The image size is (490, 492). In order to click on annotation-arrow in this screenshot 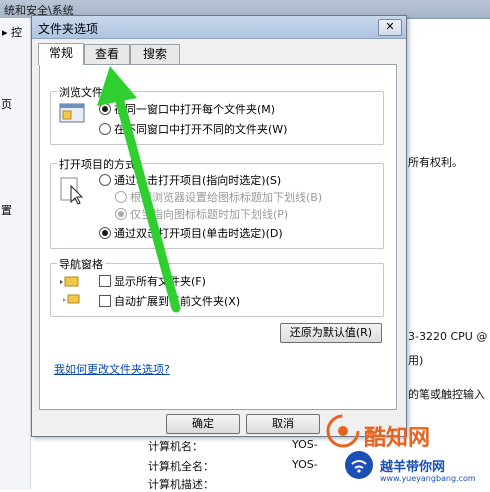, I will do `click(139, 189)`.